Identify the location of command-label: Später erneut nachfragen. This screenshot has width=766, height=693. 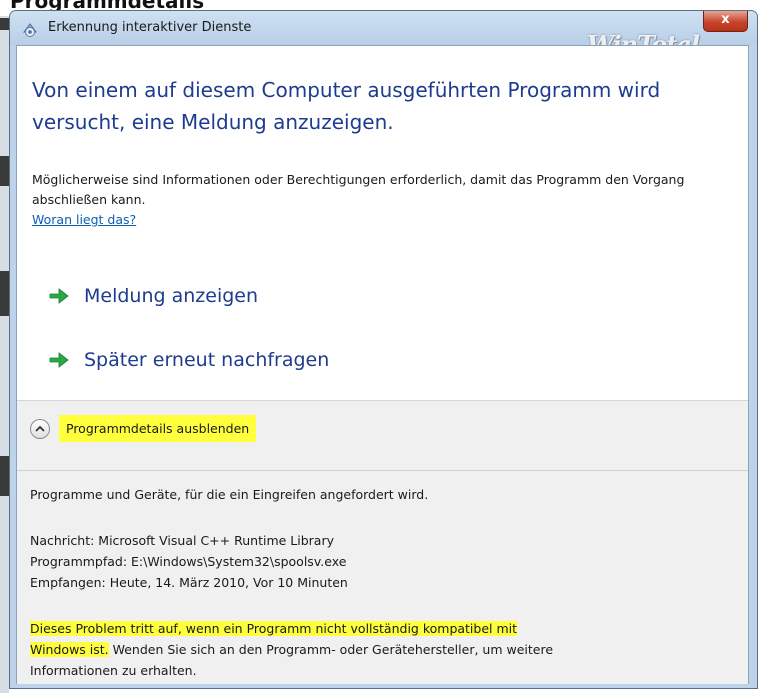
(207, 360).